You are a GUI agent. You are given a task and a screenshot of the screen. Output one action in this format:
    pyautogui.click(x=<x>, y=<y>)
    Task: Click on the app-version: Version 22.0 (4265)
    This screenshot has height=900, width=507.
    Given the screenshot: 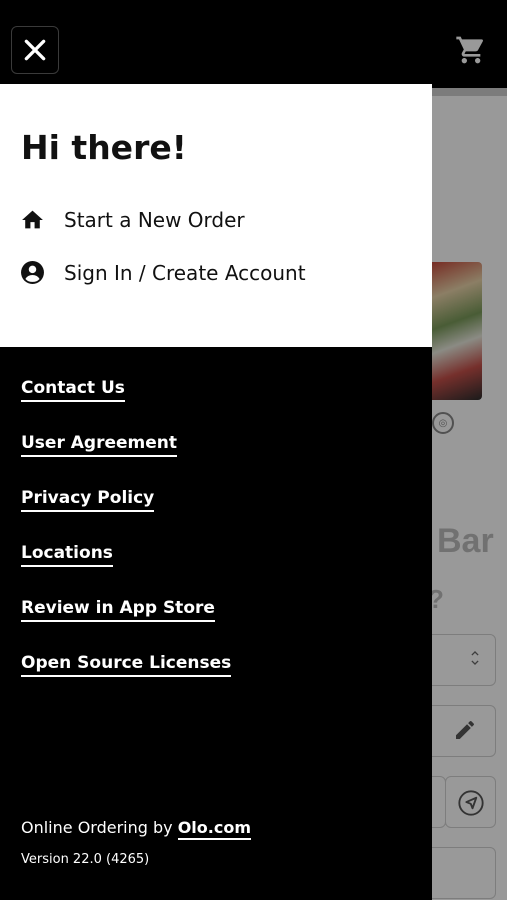 What is the action you would take?
    pyautogui.click(x=85, y=859)
    